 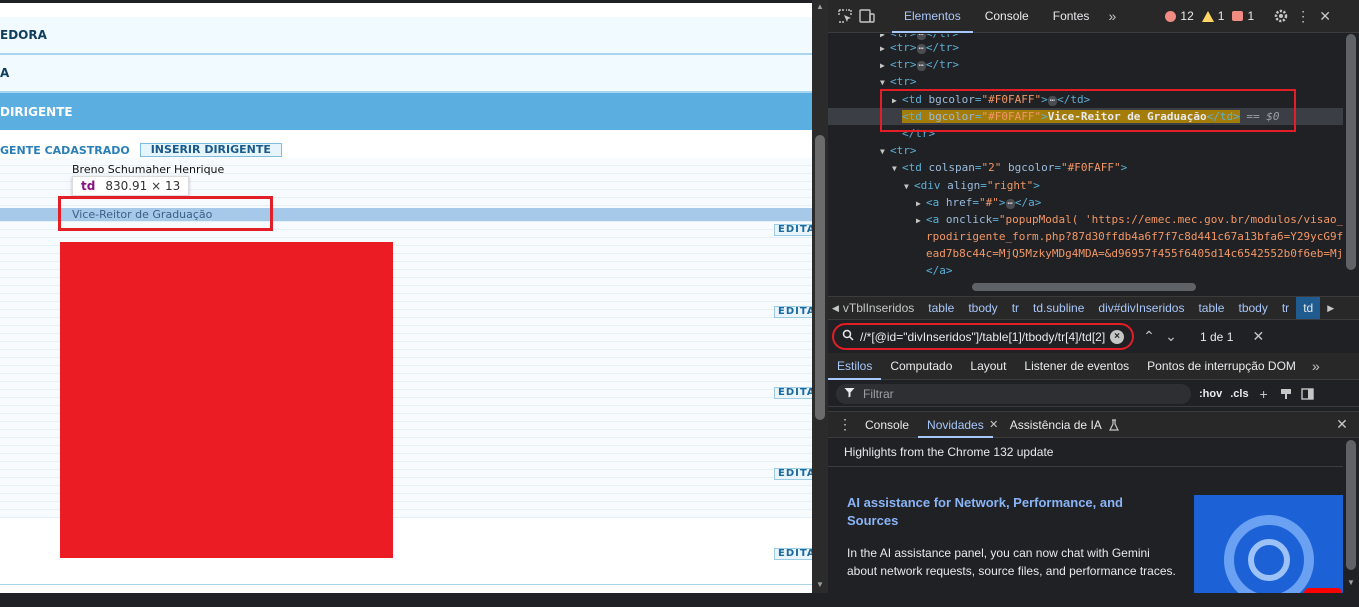 What do you see at coordinates (1187, 16) in the screenshot?
I see `error-count: 12` at bounding box center [1187, 16].